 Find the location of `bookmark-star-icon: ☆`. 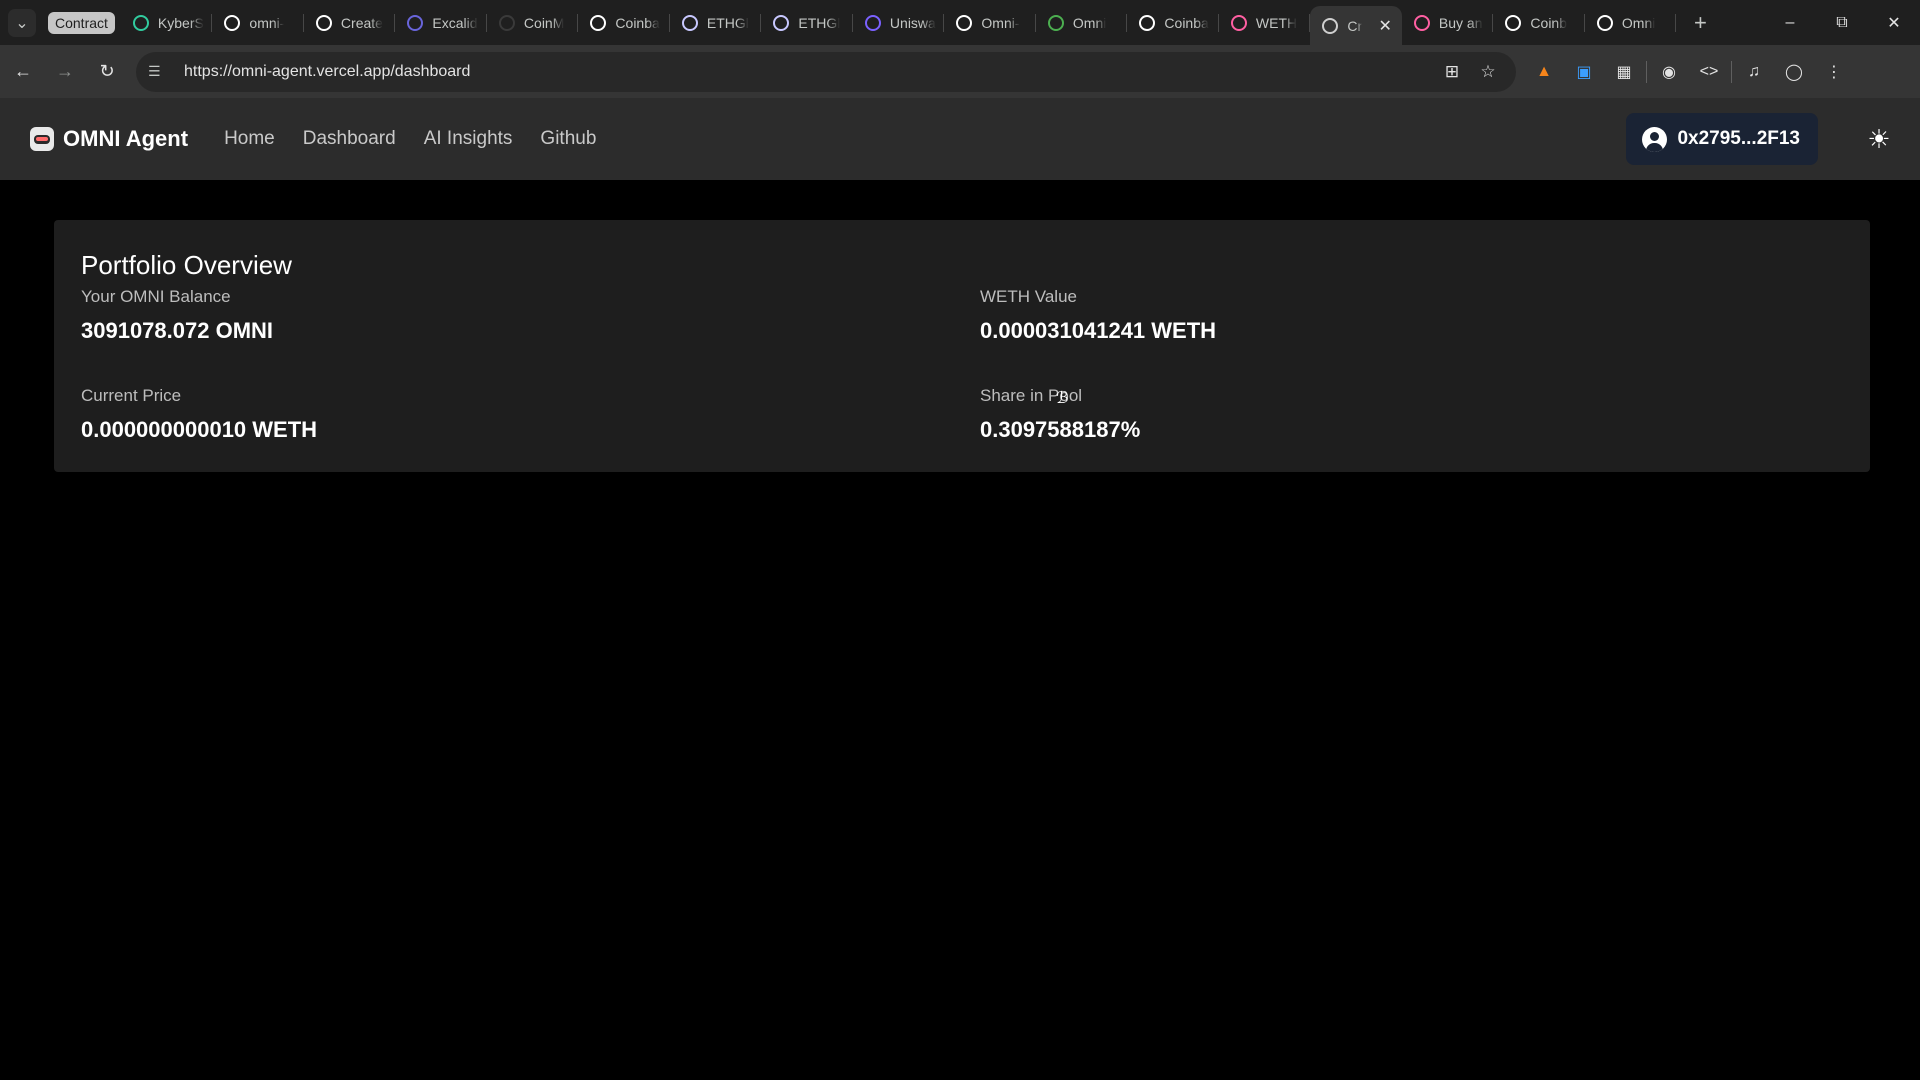

bookmark-star-icon: ☆ is located at coordinates (1488, 72).